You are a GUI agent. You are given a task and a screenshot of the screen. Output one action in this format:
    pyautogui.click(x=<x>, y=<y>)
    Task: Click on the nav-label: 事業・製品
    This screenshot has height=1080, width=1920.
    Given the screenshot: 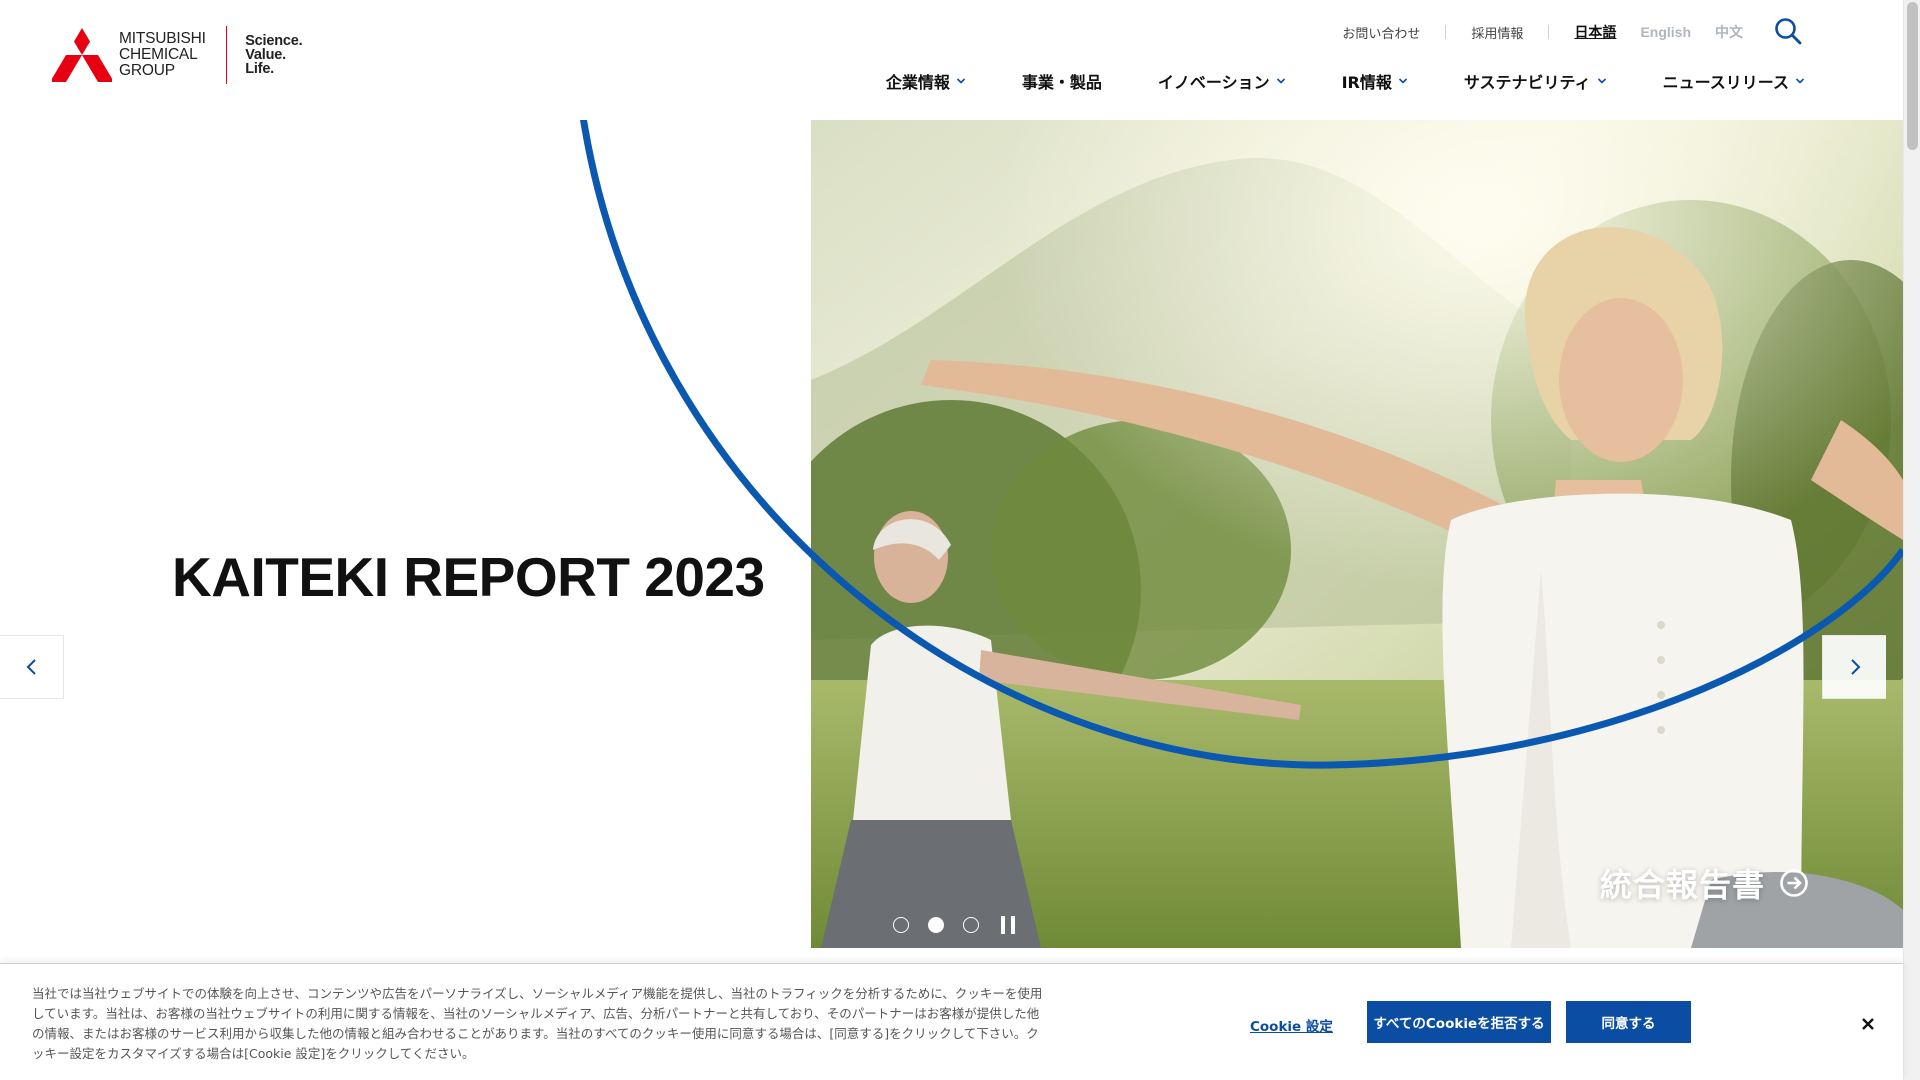 What is the action you would take?
    pyautogui.click(x=1061, y=82)
    